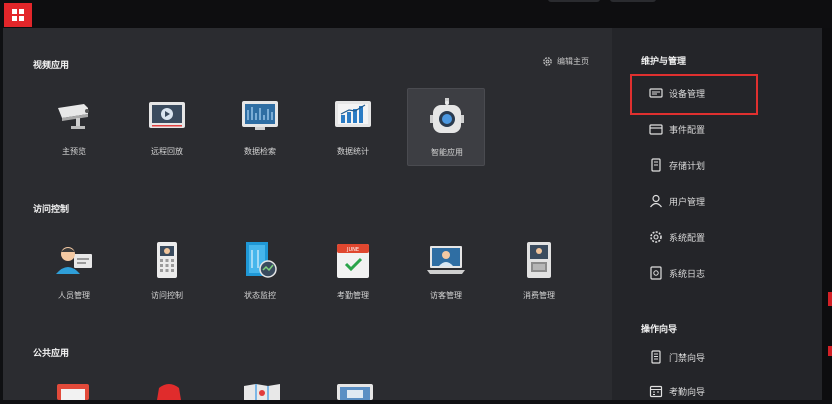 Image resolution: width=832 pixels, height=404 pixels. Describe the element at coordinates (261, 260) in the screenshot. I see `door-monitor-icon` at that location.